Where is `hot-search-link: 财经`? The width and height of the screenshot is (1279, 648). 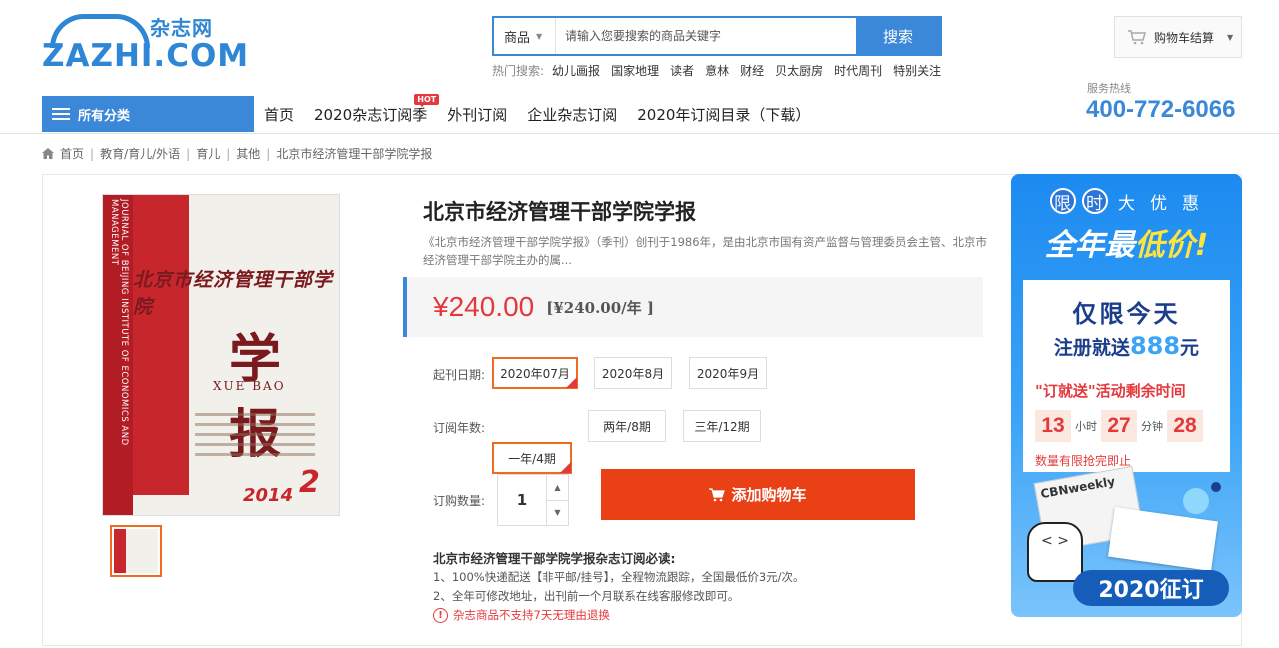 hot-search-link: 财经 is located at coordinates (752, 70).